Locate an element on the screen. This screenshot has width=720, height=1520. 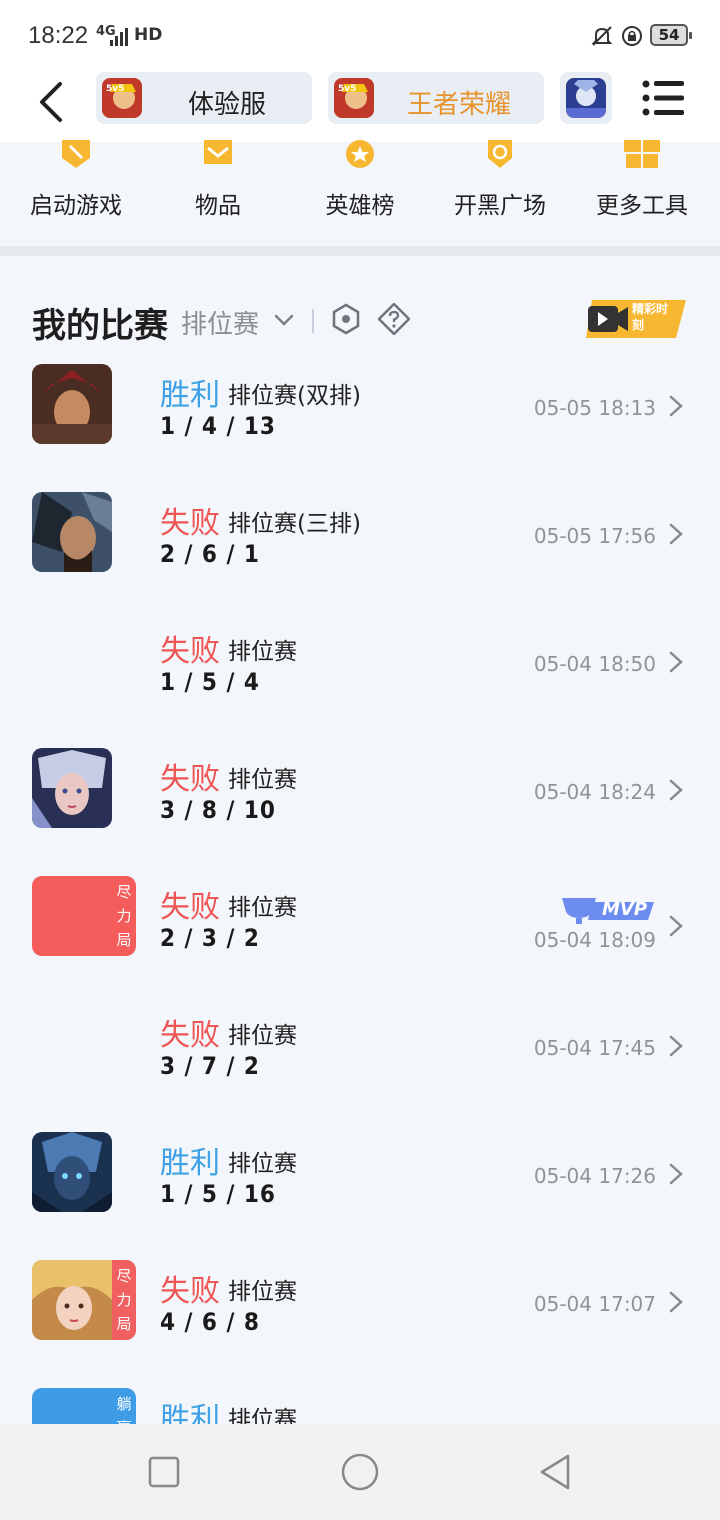
tab-label: 体验服 is located at coordinates (226, 105).